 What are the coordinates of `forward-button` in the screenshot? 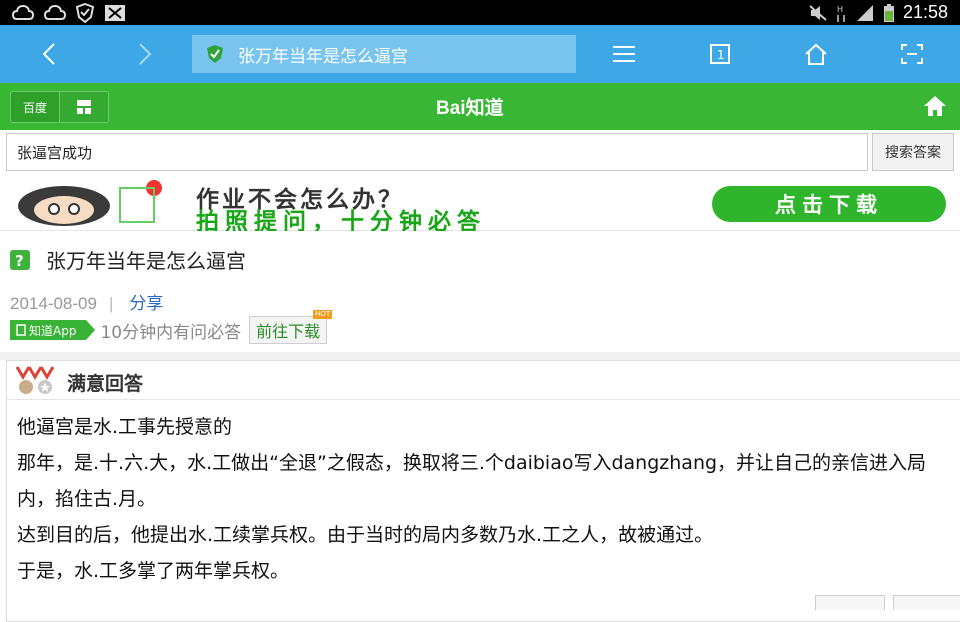 It's located at (145, 54).